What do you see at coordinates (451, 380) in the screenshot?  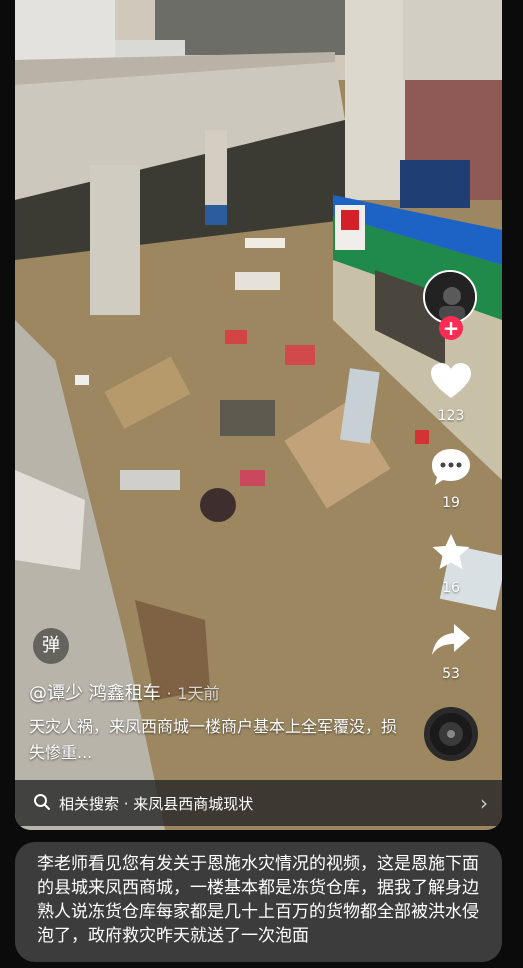 I see `heart-icon` at bounding box center [451, 380].